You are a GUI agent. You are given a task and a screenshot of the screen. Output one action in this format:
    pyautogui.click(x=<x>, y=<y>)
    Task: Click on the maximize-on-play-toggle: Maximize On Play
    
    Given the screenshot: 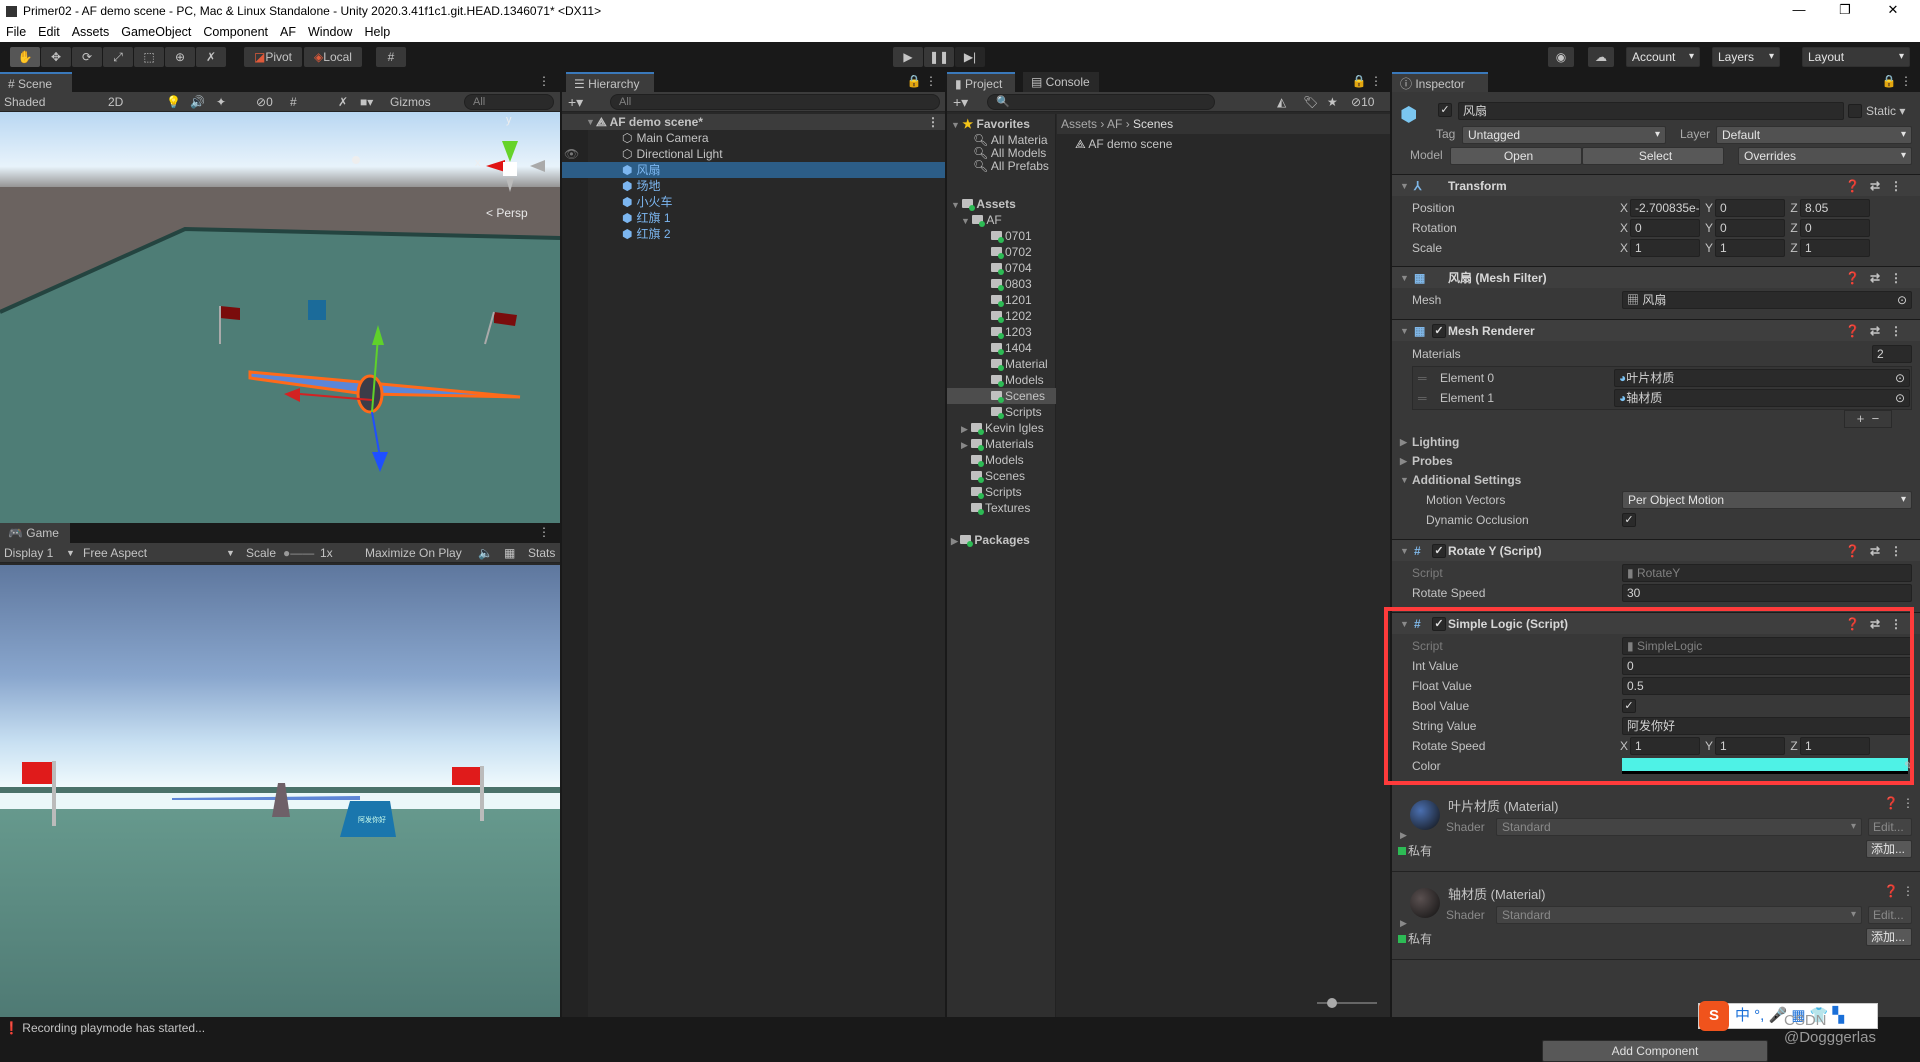 What is the action you would take?
    pyautogui.click(x=413, y=553)
    